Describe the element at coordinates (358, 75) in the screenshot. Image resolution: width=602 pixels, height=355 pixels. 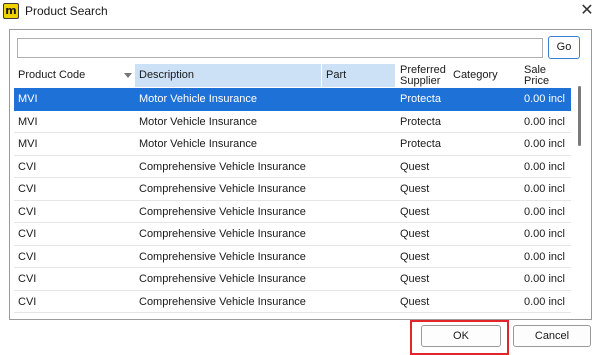
I see `column-header-part: Part` at that location.